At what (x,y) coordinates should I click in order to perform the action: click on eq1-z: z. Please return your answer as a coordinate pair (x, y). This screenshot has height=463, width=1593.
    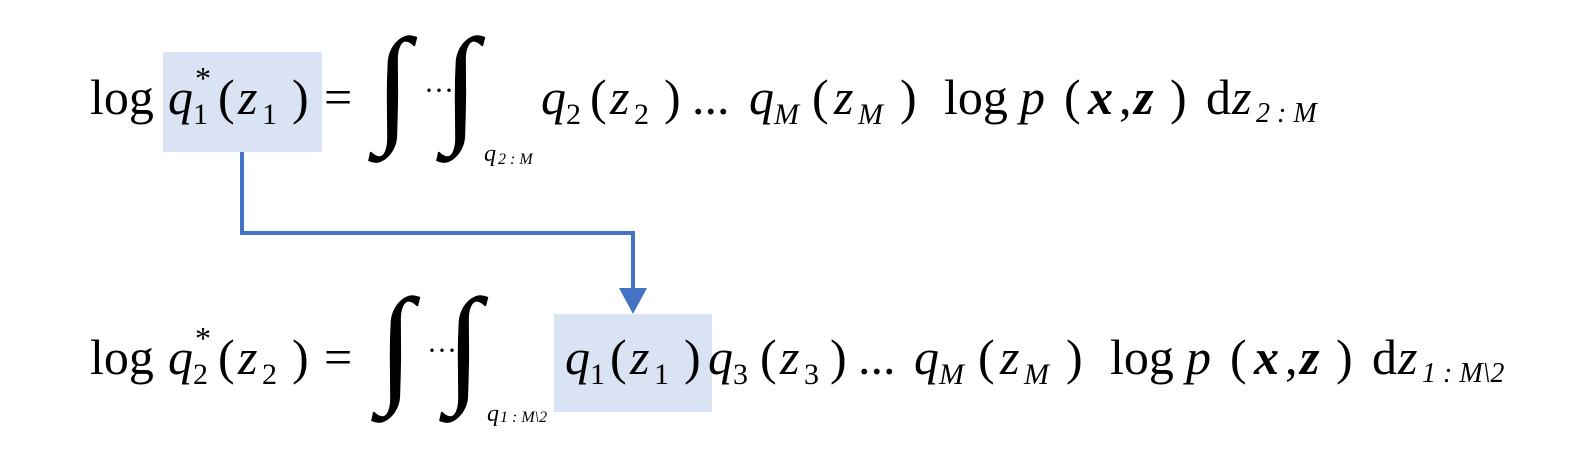
    Looking at the image, I should click on (248, 97).